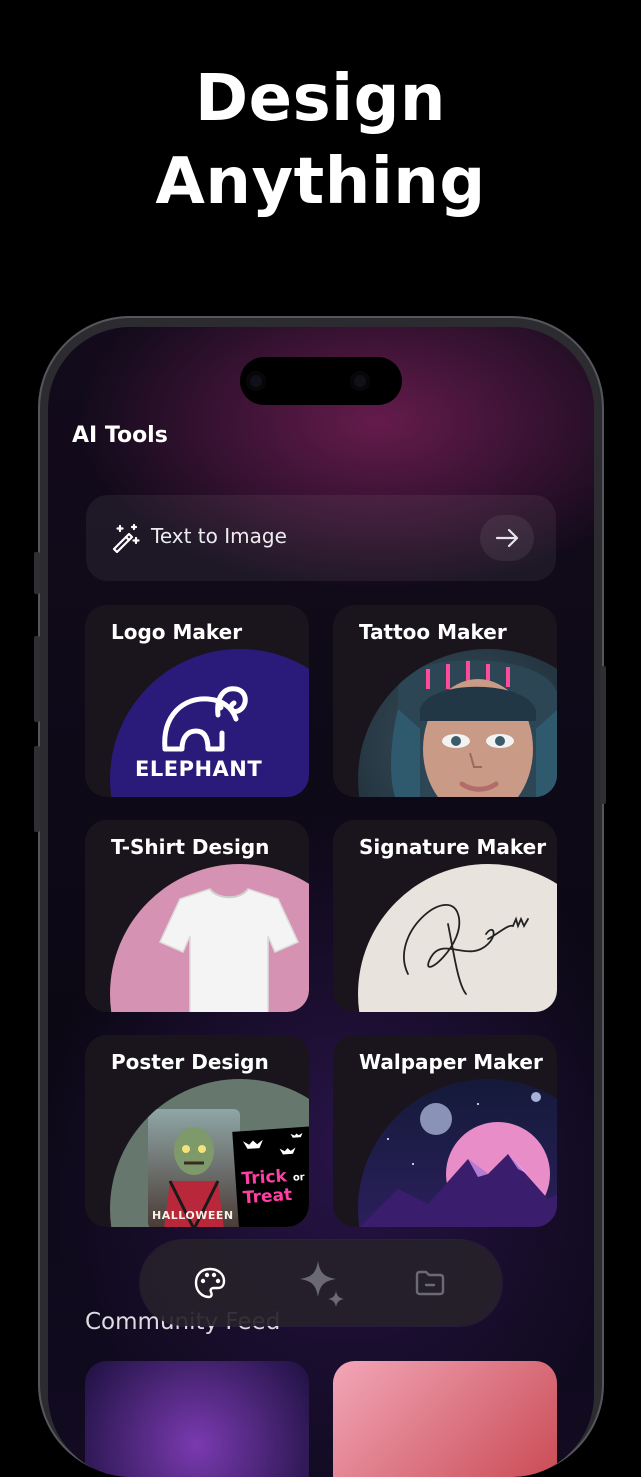 This screenshot has height=1477, width=641. I want to click on phone-volume-up-button, so click(37, 679).